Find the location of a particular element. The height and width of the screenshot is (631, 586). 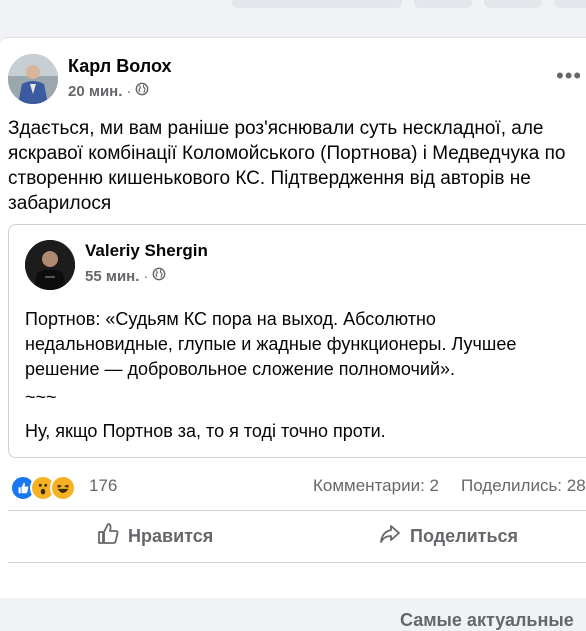

thumbs-up-icon is located at coordinates (108, 536).